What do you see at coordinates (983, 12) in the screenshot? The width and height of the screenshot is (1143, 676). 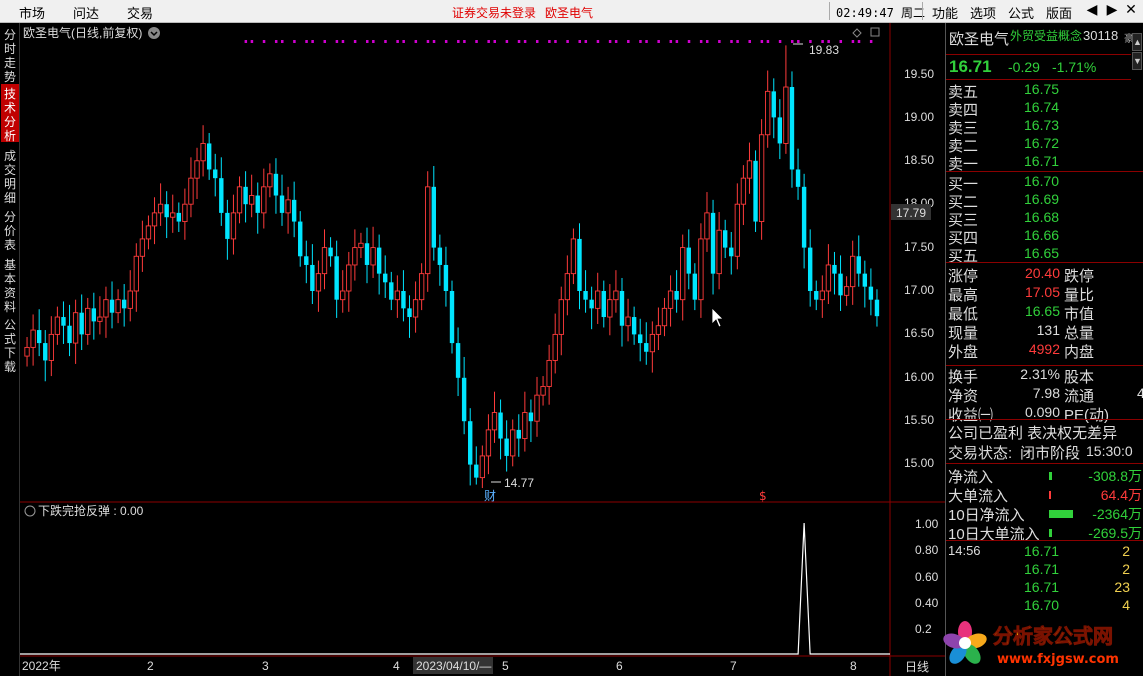 I see `menu-options: 选项` at bounding box center [983, 12].